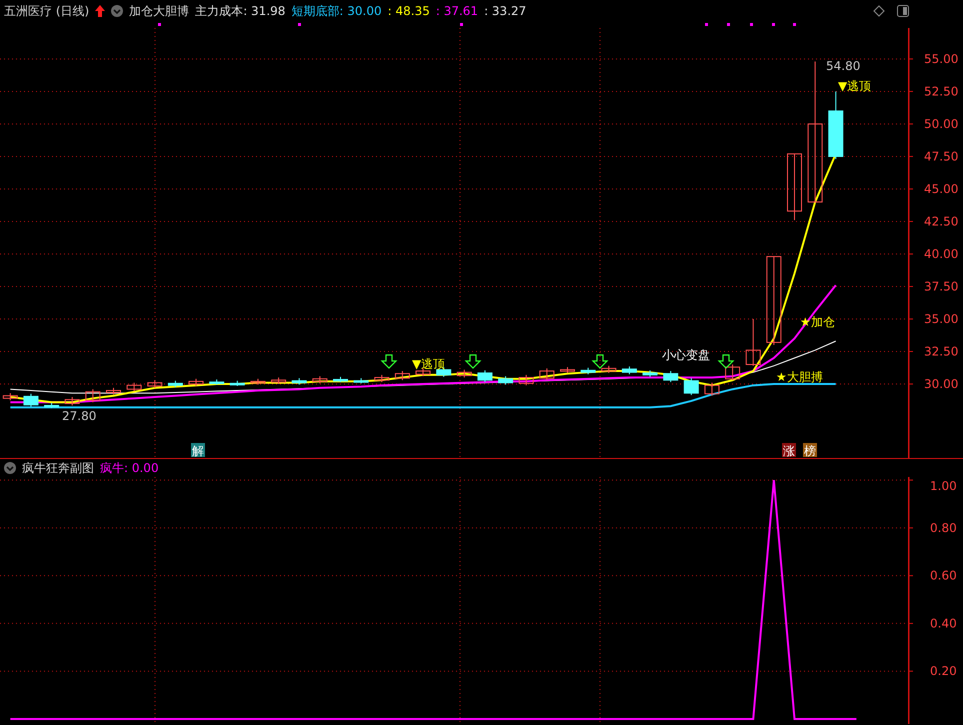 The image size is (963, 725). What do you see at coordinates (941, 319) in the screenshot?
I see `y-axis-tick-label: 35.00` at bounding box center [941, 319].